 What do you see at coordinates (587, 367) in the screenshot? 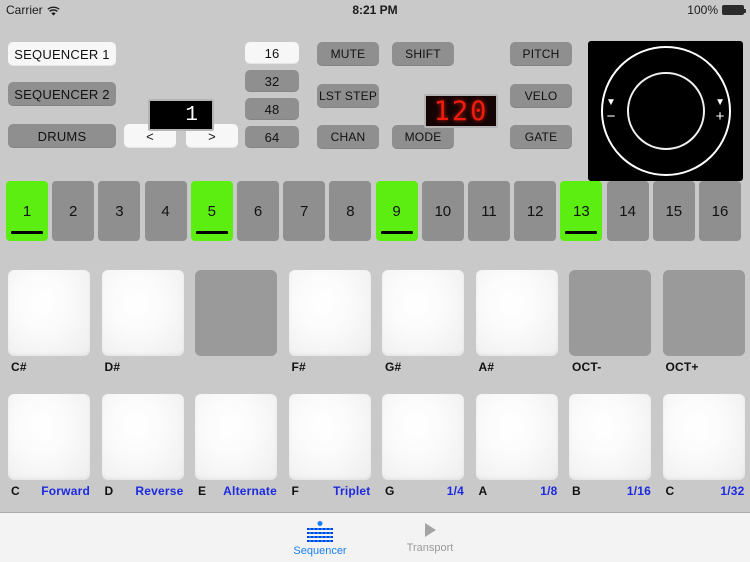
I see `key-pad-label: OCT-` at bounding box center [587, 367].